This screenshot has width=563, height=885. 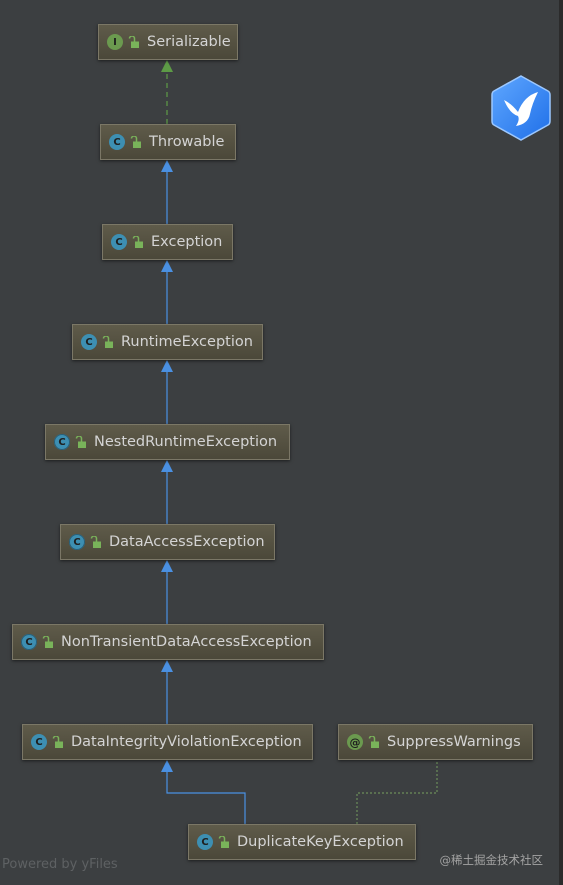 I want to click on node-label: Exception, so click(x=187, y=242).